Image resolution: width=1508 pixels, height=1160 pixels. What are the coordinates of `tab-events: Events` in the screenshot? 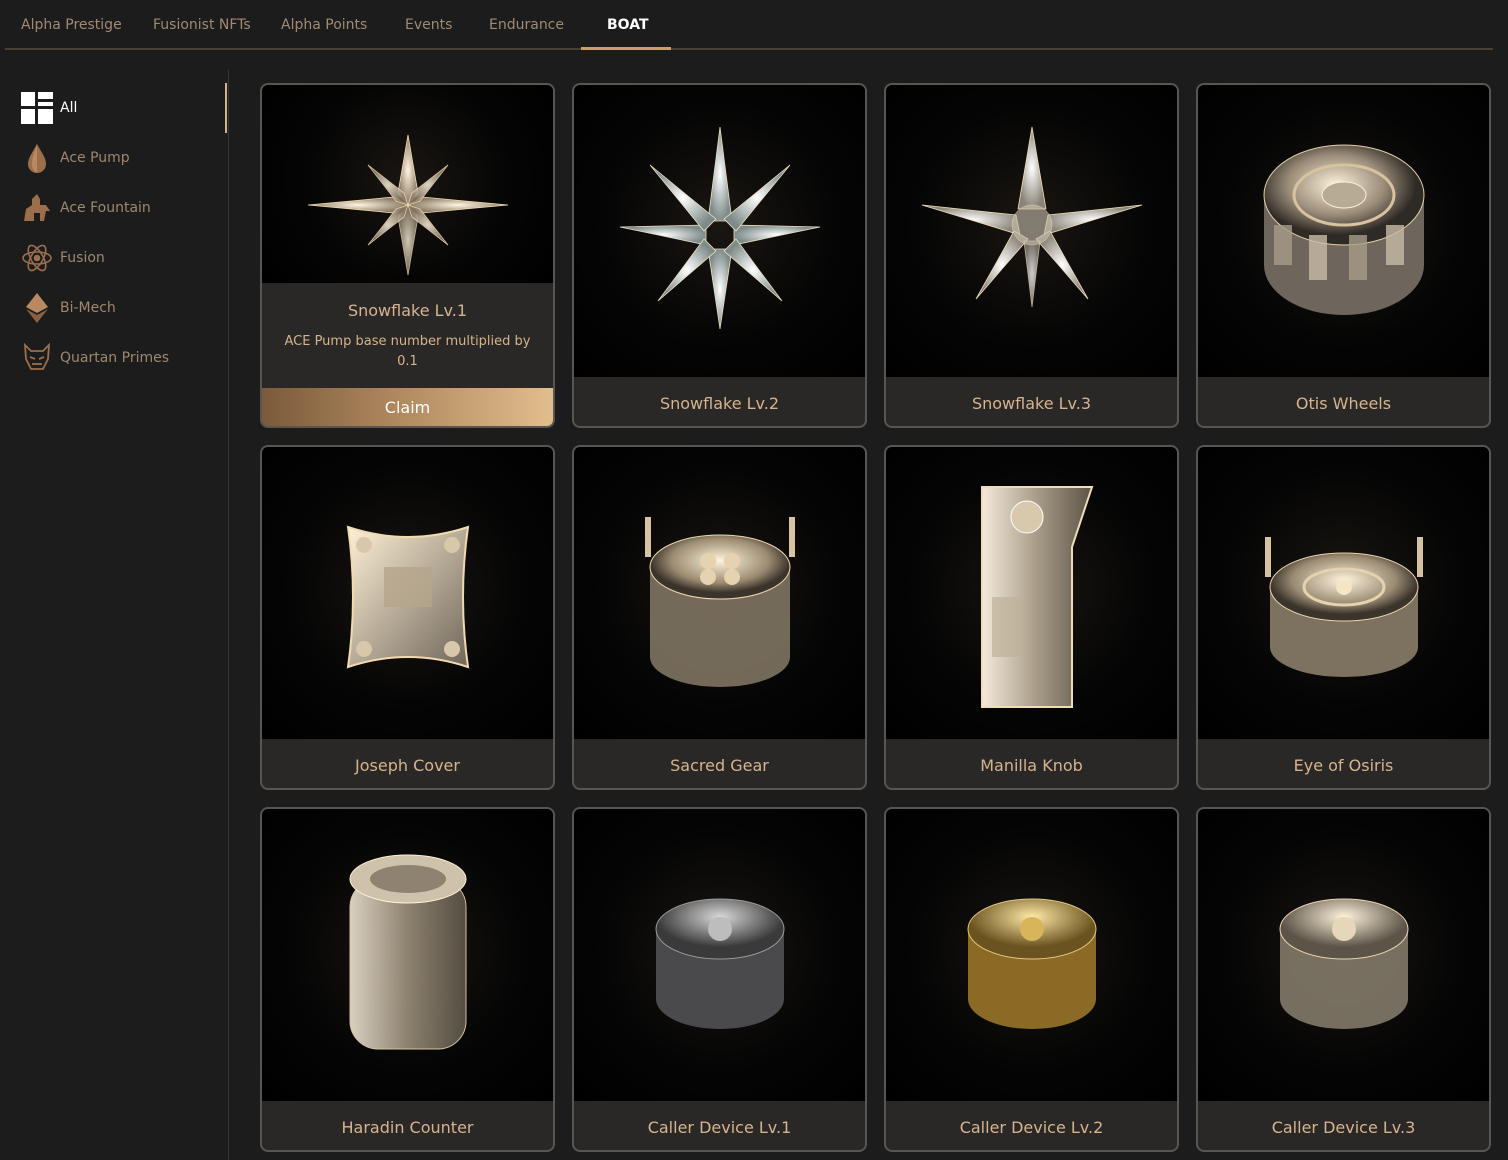 It's located at (428, 25).